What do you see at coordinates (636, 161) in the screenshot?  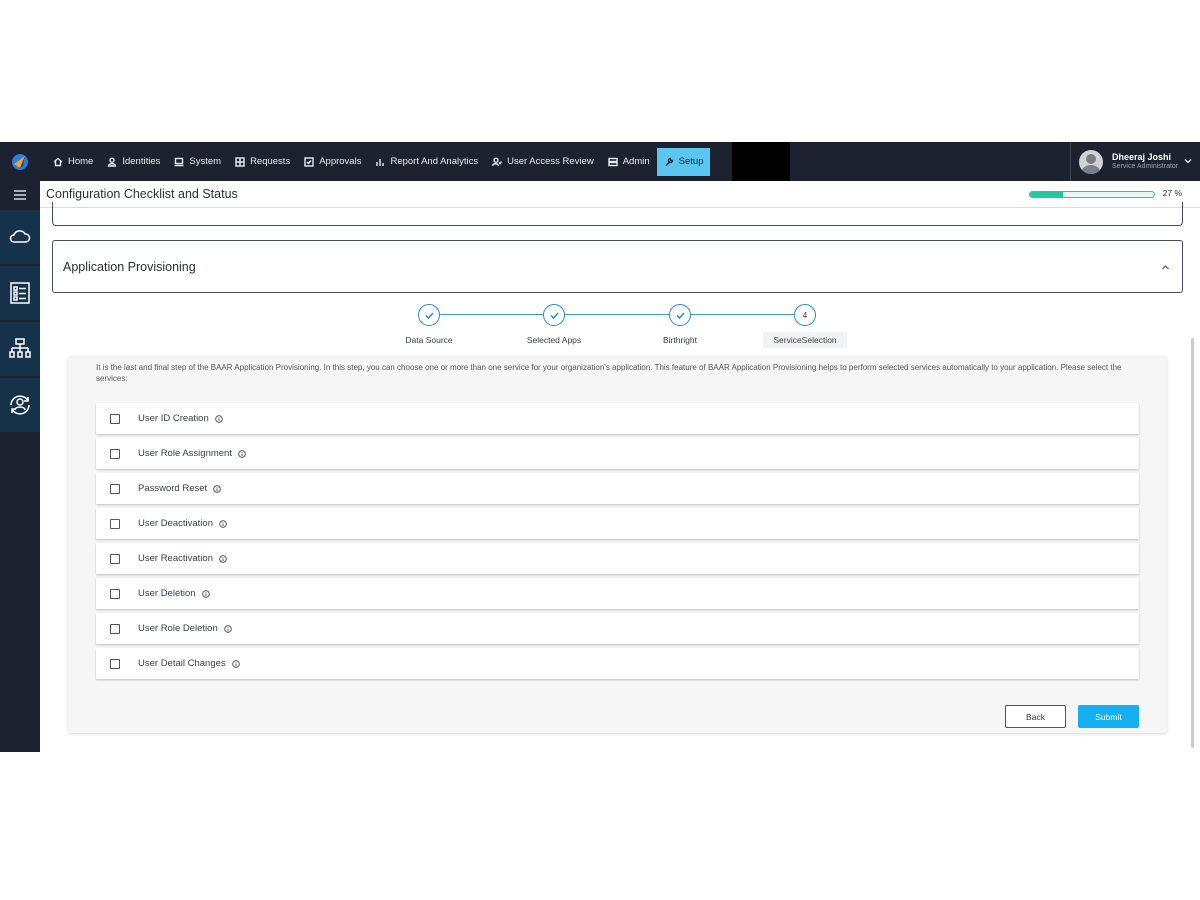 I see `nav-admin-label: Admin` at bounding box center [636, 161].